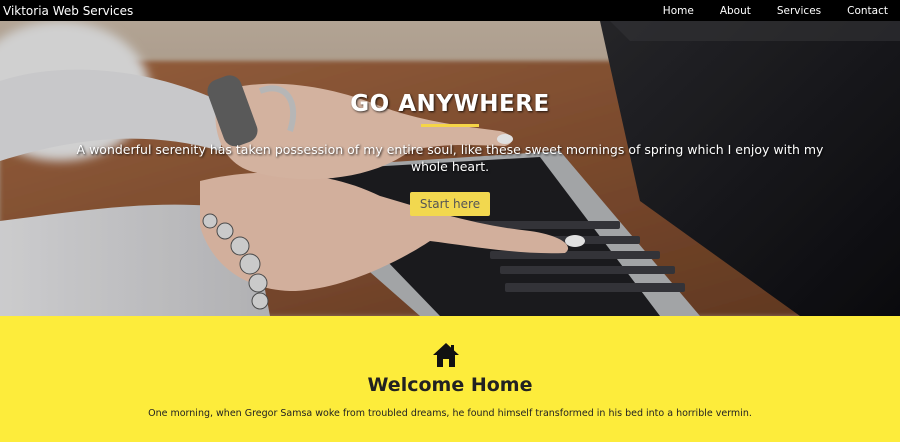  Describe the element at coordinates (446, 355) in the screenshot. I see `home-icon` at that location.